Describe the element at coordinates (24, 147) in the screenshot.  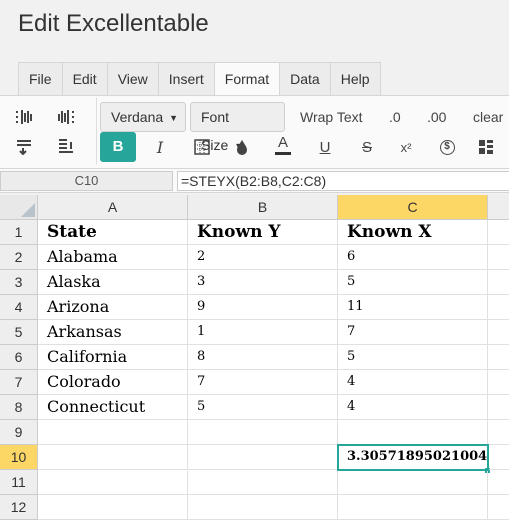
I see `align-top-icon` at that location.